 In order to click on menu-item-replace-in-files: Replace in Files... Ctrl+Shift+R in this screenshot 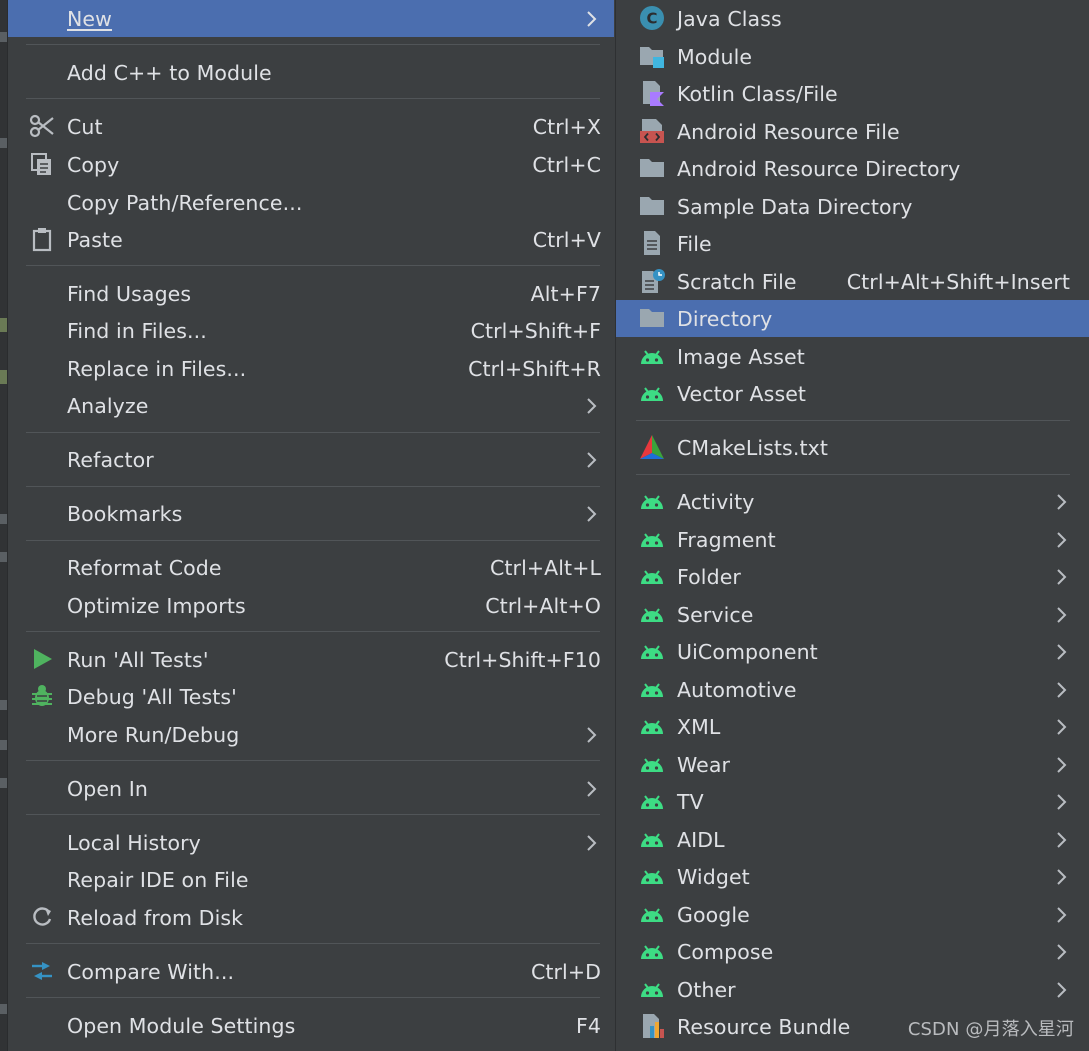, I will do `click(311, 368)`.